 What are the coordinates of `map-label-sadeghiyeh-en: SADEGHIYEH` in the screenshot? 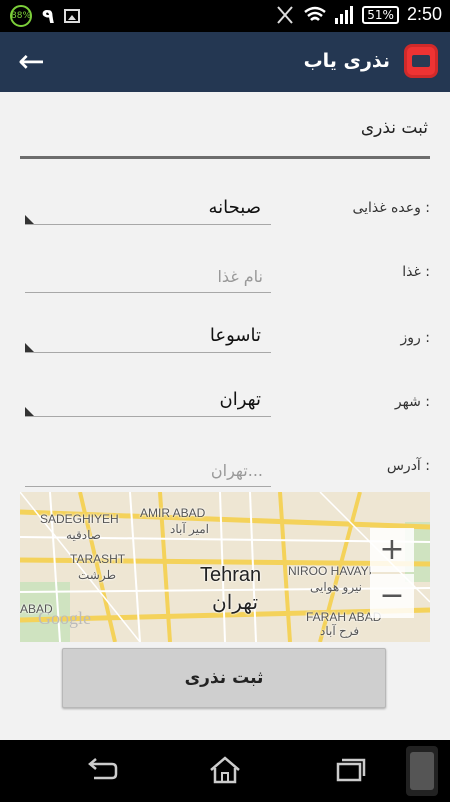 It's located at (79, 519).